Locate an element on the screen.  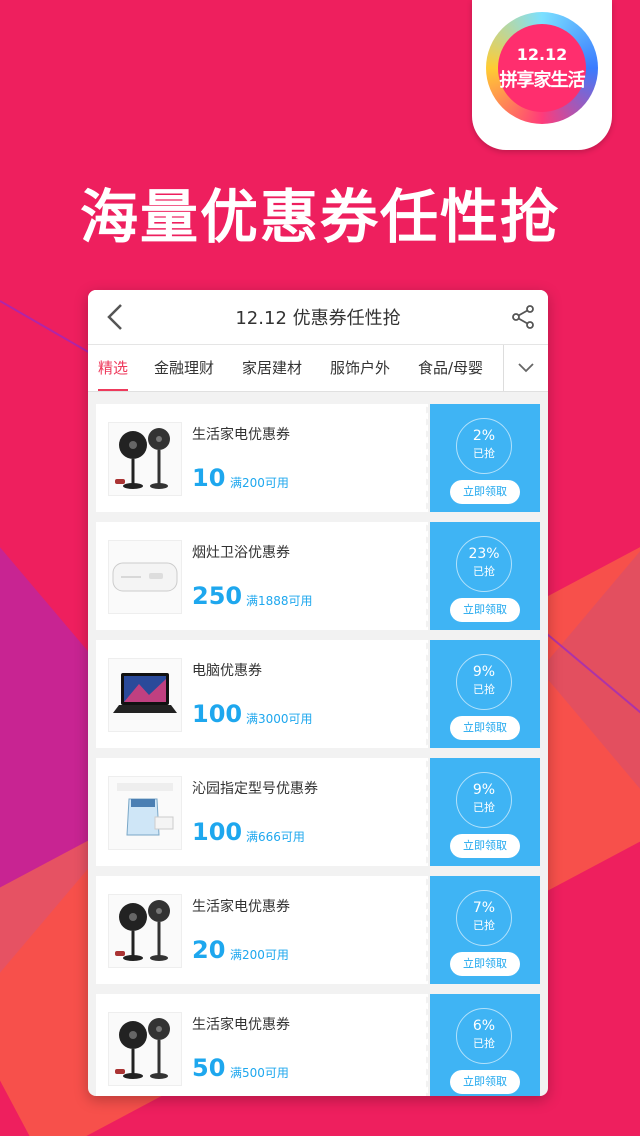
share-button is located at coordinates (523, 317).